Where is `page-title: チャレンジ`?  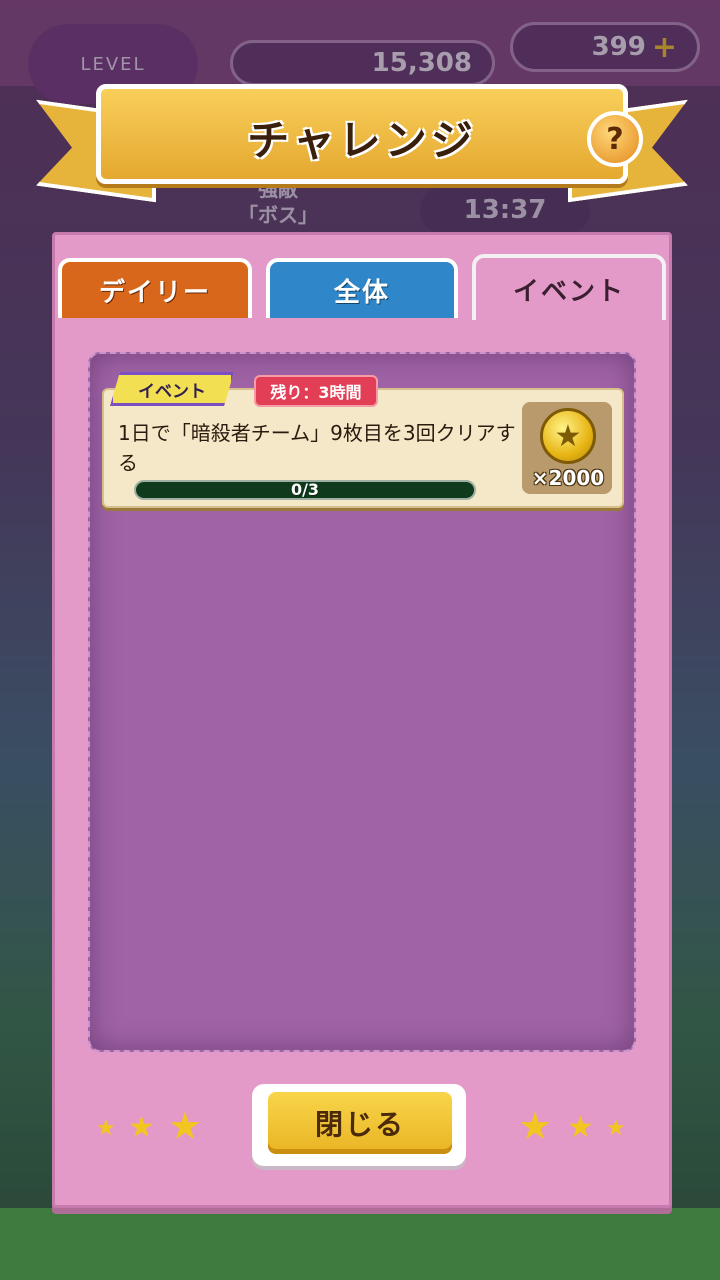
page-title: チャレンジ is located at coordinates (362, 140).